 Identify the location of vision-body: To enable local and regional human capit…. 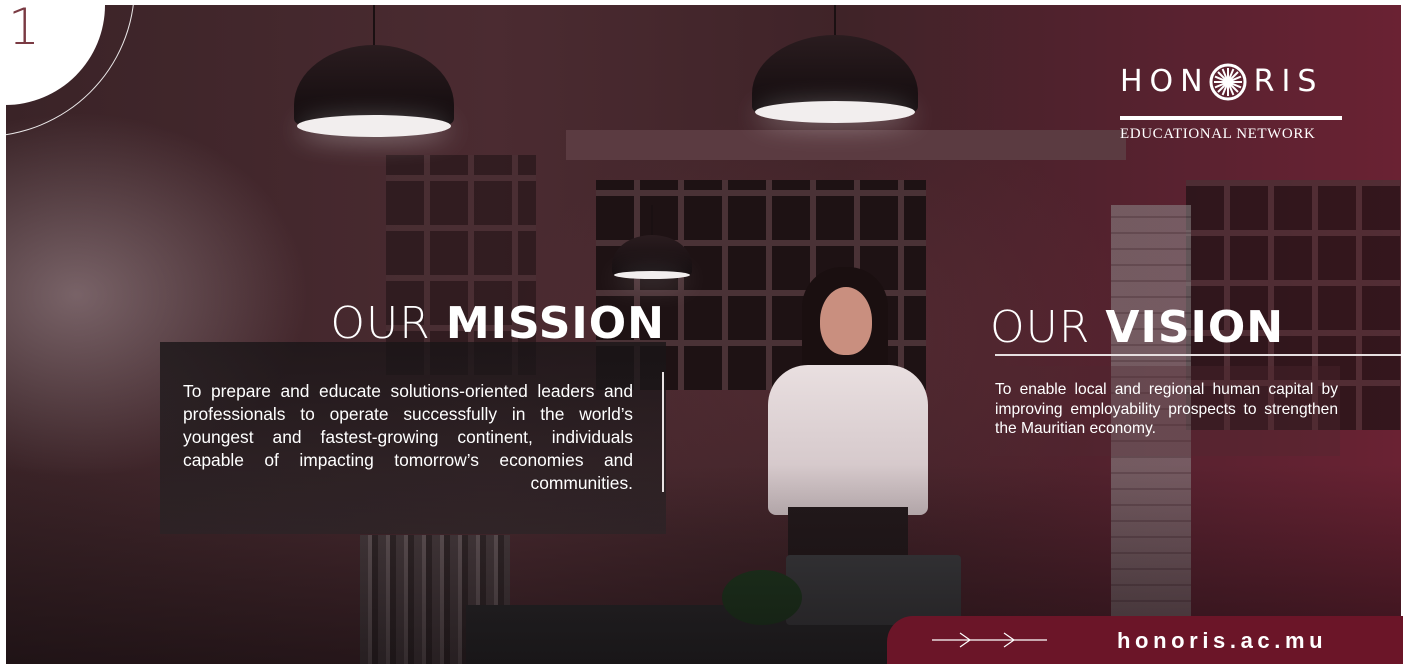
(1166, 409).